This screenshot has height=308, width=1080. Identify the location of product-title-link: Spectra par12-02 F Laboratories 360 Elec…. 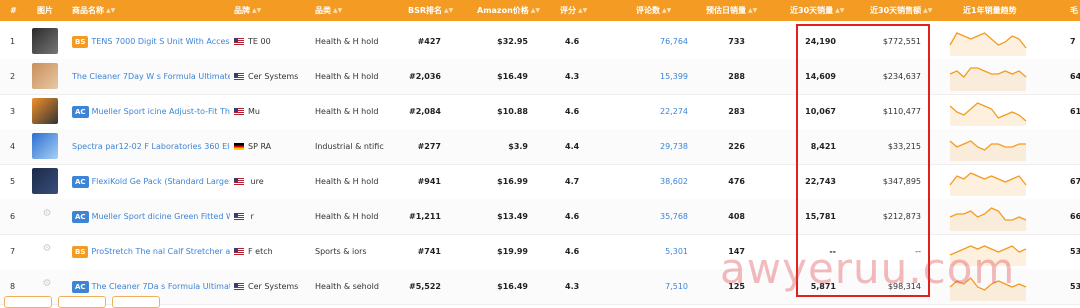
(151, 146).